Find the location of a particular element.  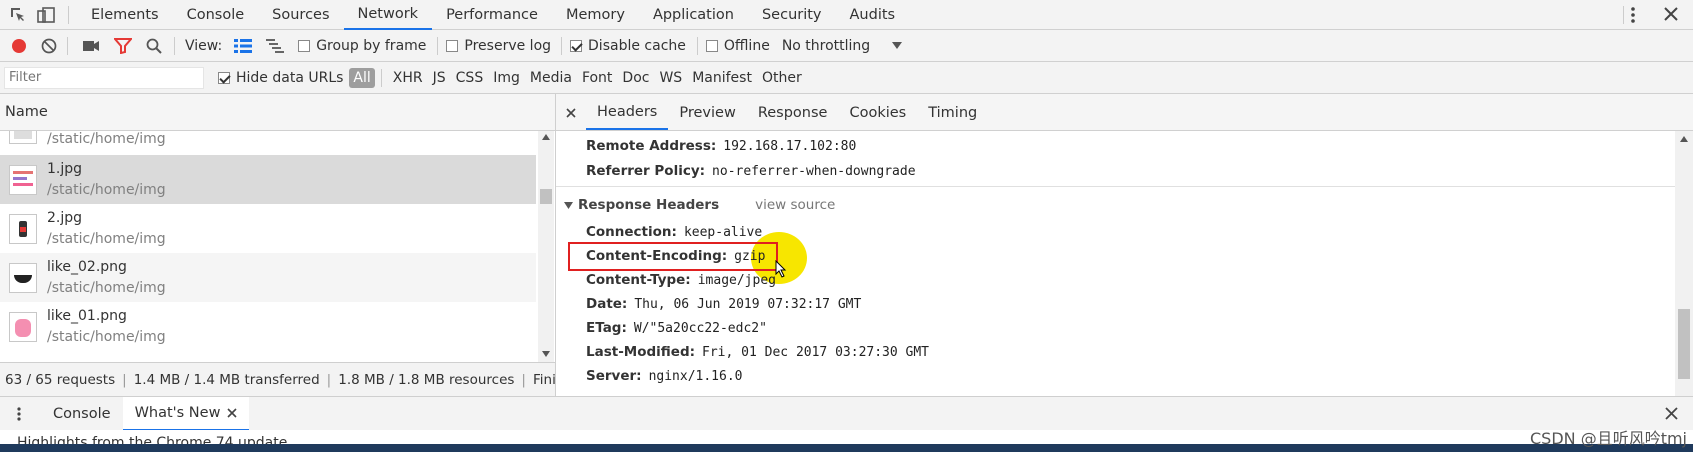

record-icon is located at coordinates (19, 46).